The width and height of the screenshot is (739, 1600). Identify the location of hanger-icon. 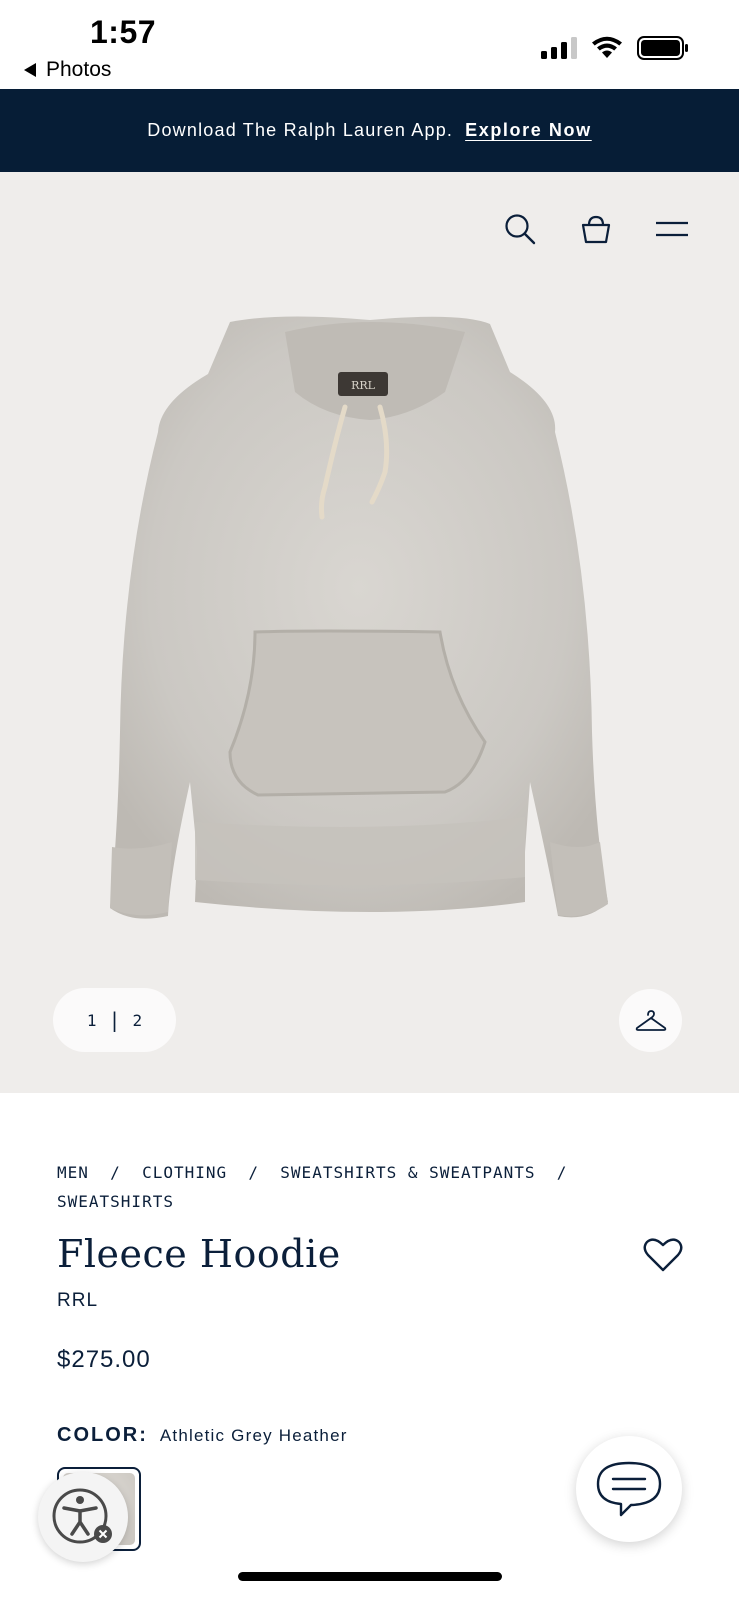
(650, 1020).